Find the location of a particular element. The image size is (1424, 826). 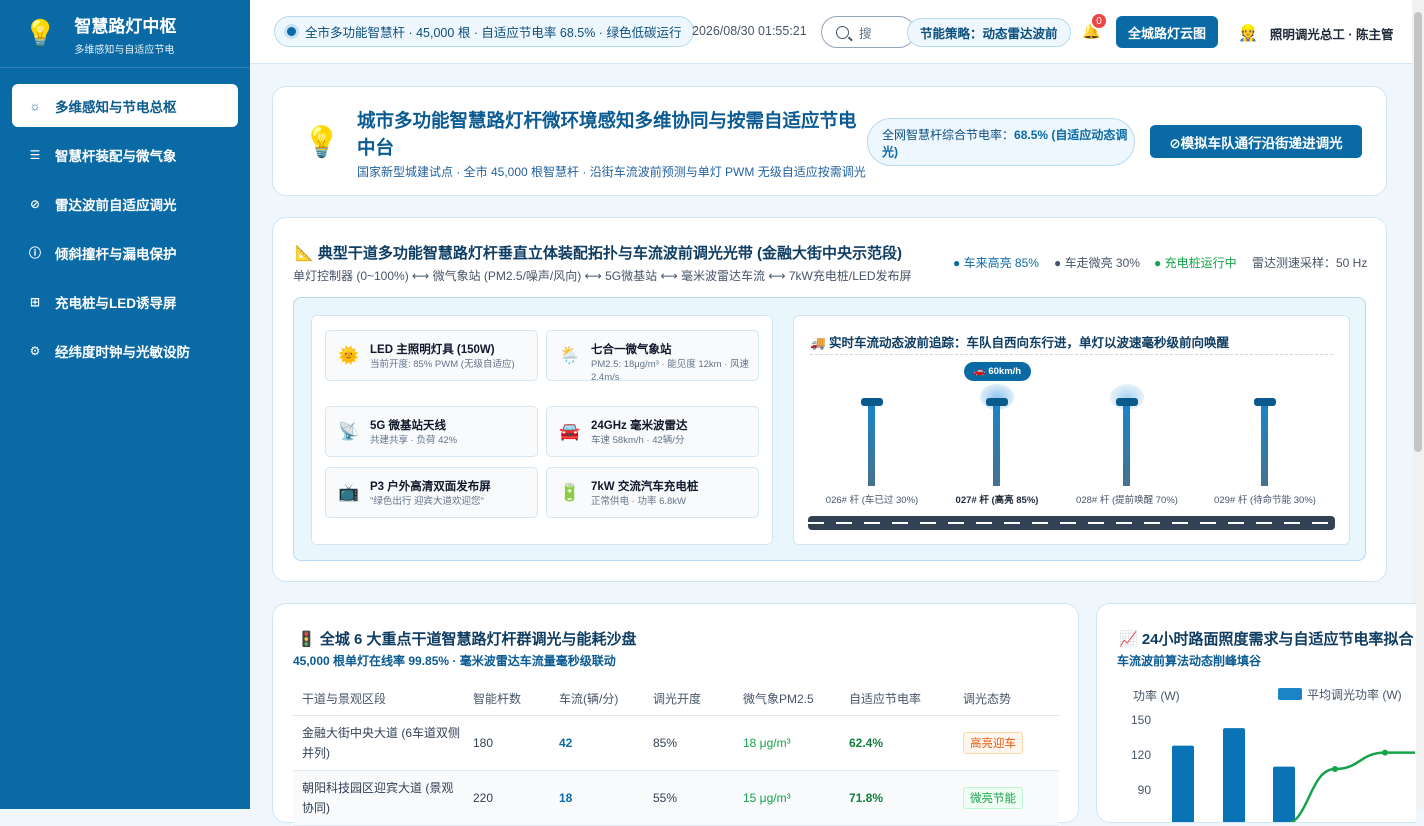

strategy-badge: 节能策略：动态雷达波前 is located at coordinates (989, 32).